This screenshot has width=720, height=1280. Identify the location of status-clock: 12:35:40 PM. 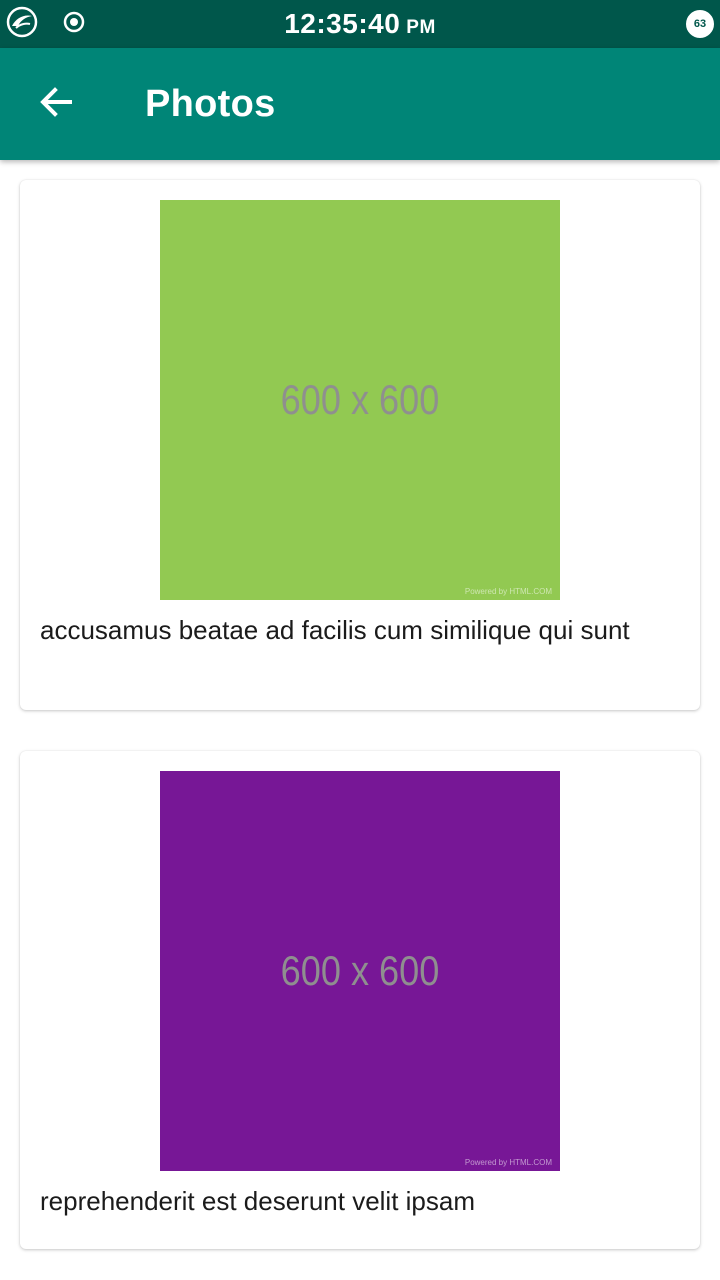
(360, 24).